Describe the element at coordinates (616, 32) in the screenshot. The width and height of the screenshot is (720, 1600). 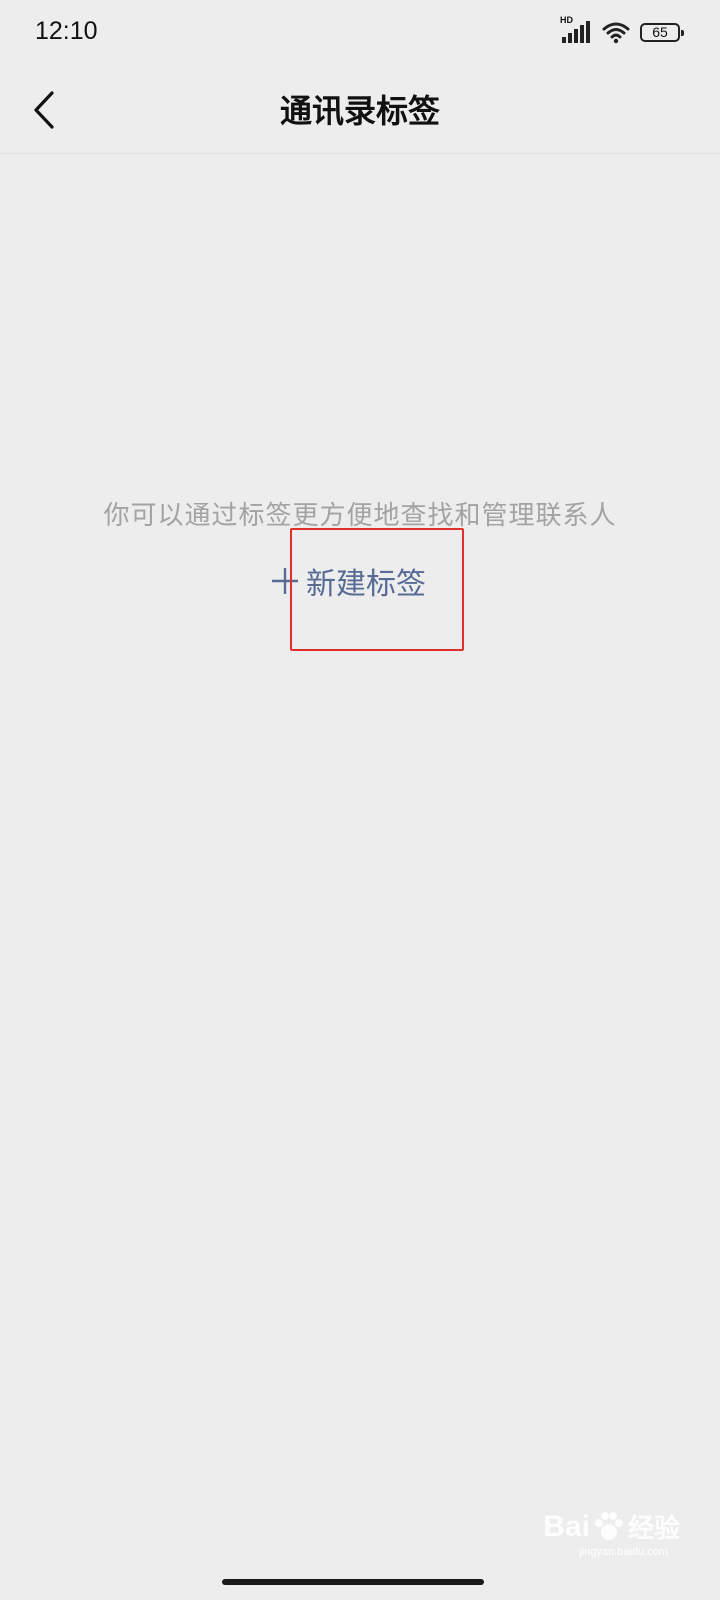
I see `wifi-icon` at that location.